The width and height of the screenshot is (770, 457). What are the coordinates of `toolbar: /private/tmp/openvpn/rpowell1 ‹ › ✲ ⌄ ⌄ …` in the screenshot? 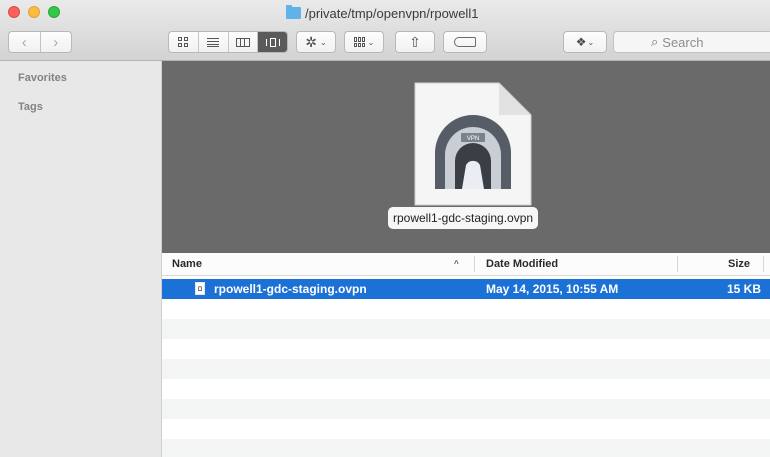 It's located at (385, 30).